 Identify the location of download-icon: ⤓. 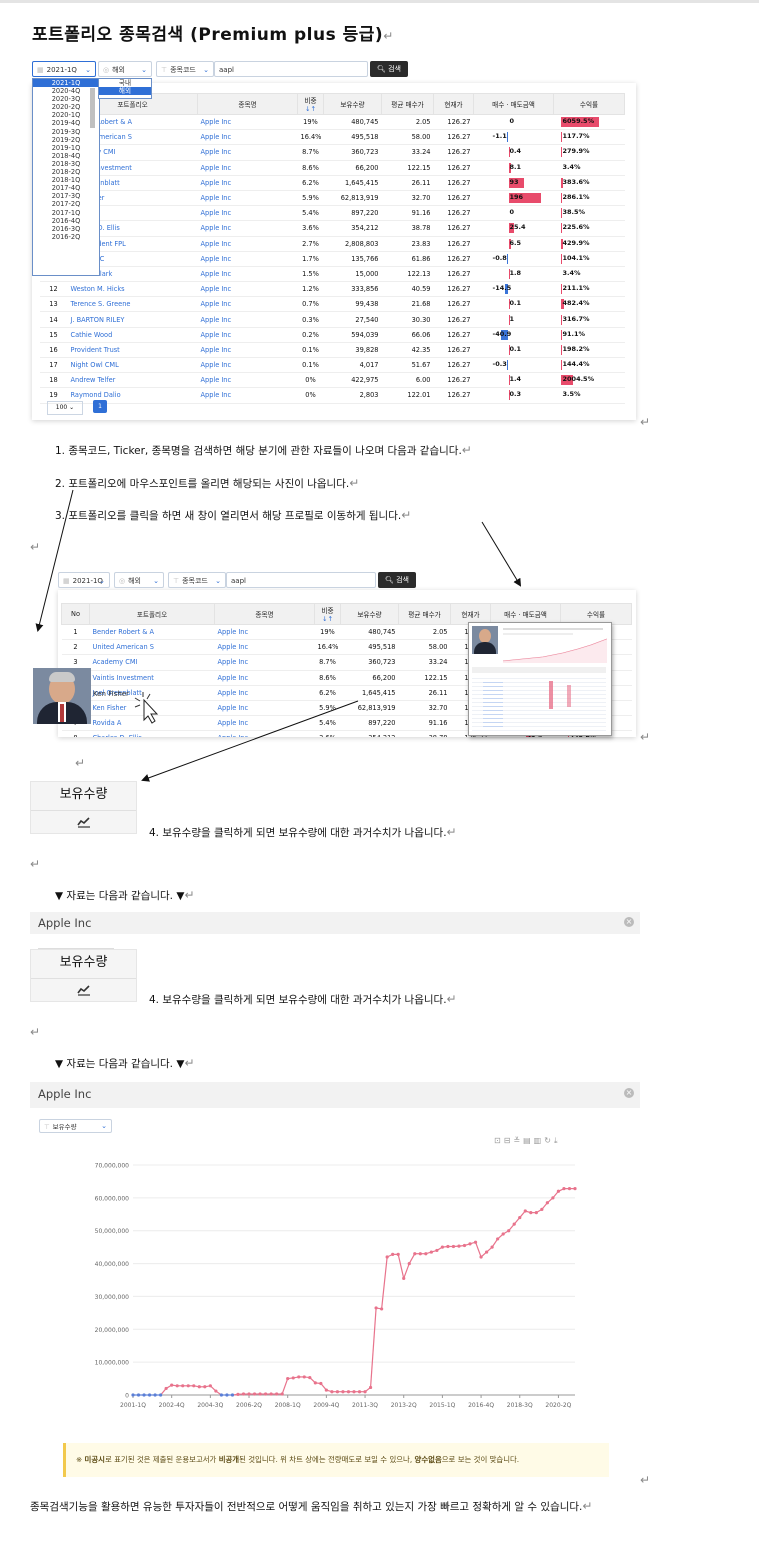
(557, 1140).